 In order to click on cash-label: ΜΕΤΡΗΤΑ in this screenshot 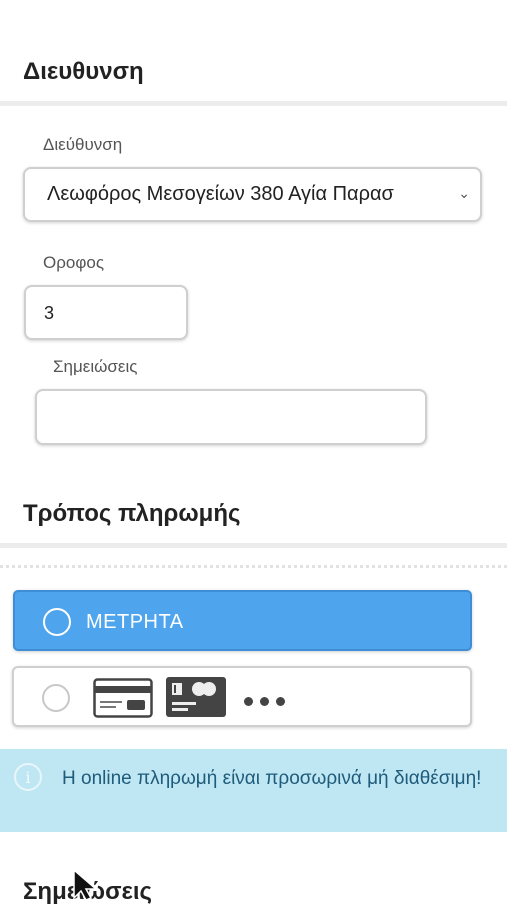, I will do `click(135, 622)`.